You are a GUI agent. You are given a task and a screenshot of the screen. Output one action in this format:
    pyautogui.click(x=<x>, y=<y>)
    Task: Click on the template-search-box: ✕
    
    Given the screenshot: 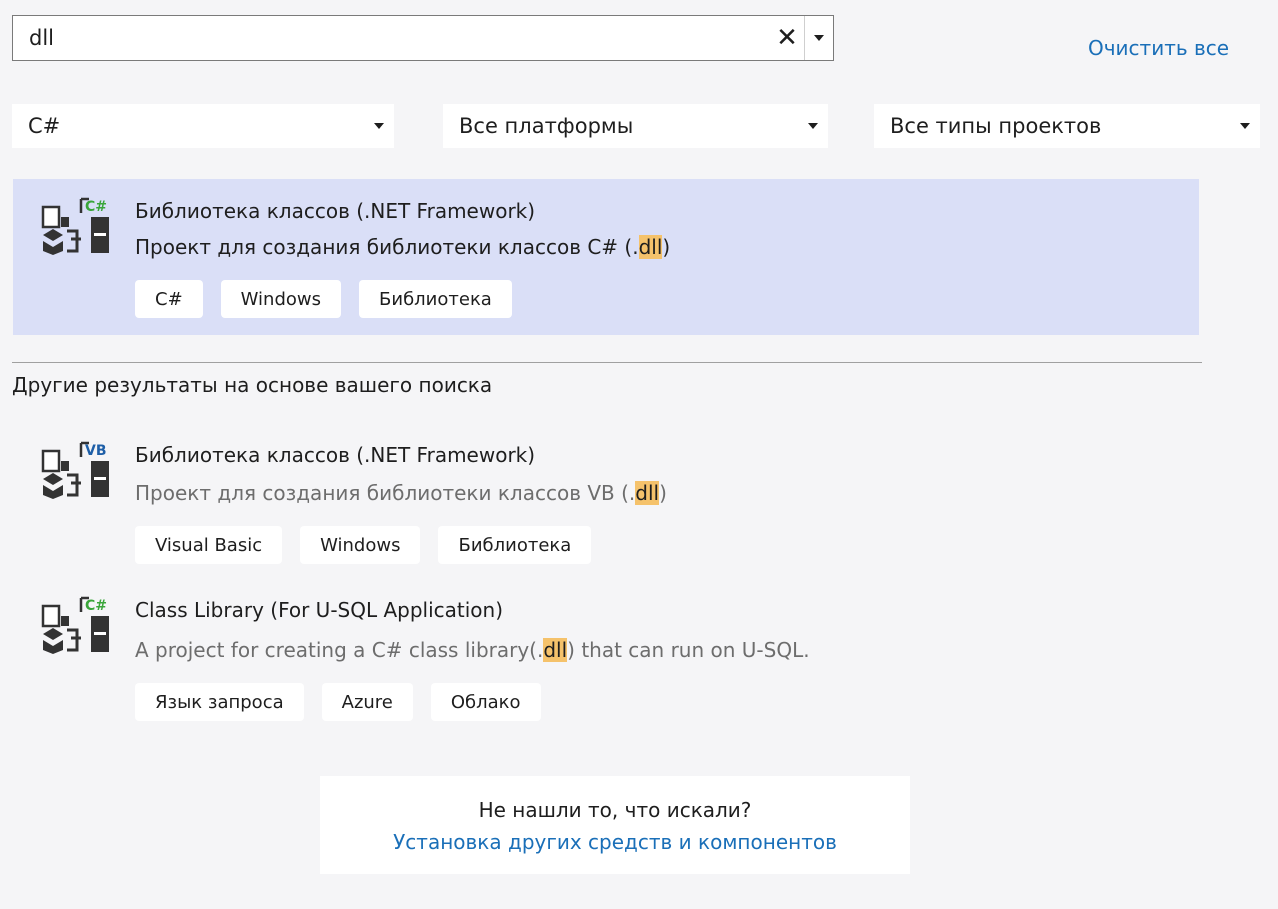 What is the action you would take?
    pyautogui.click(x=423, y=38)
    